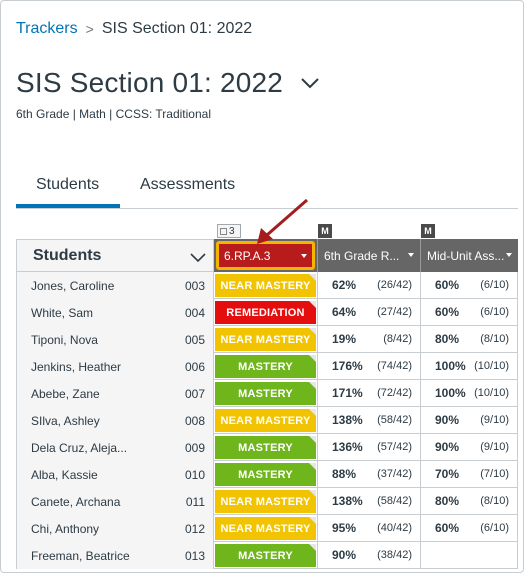  I want to click on student-name-cell: Jenkins, Heather 006, so click(115, 366).